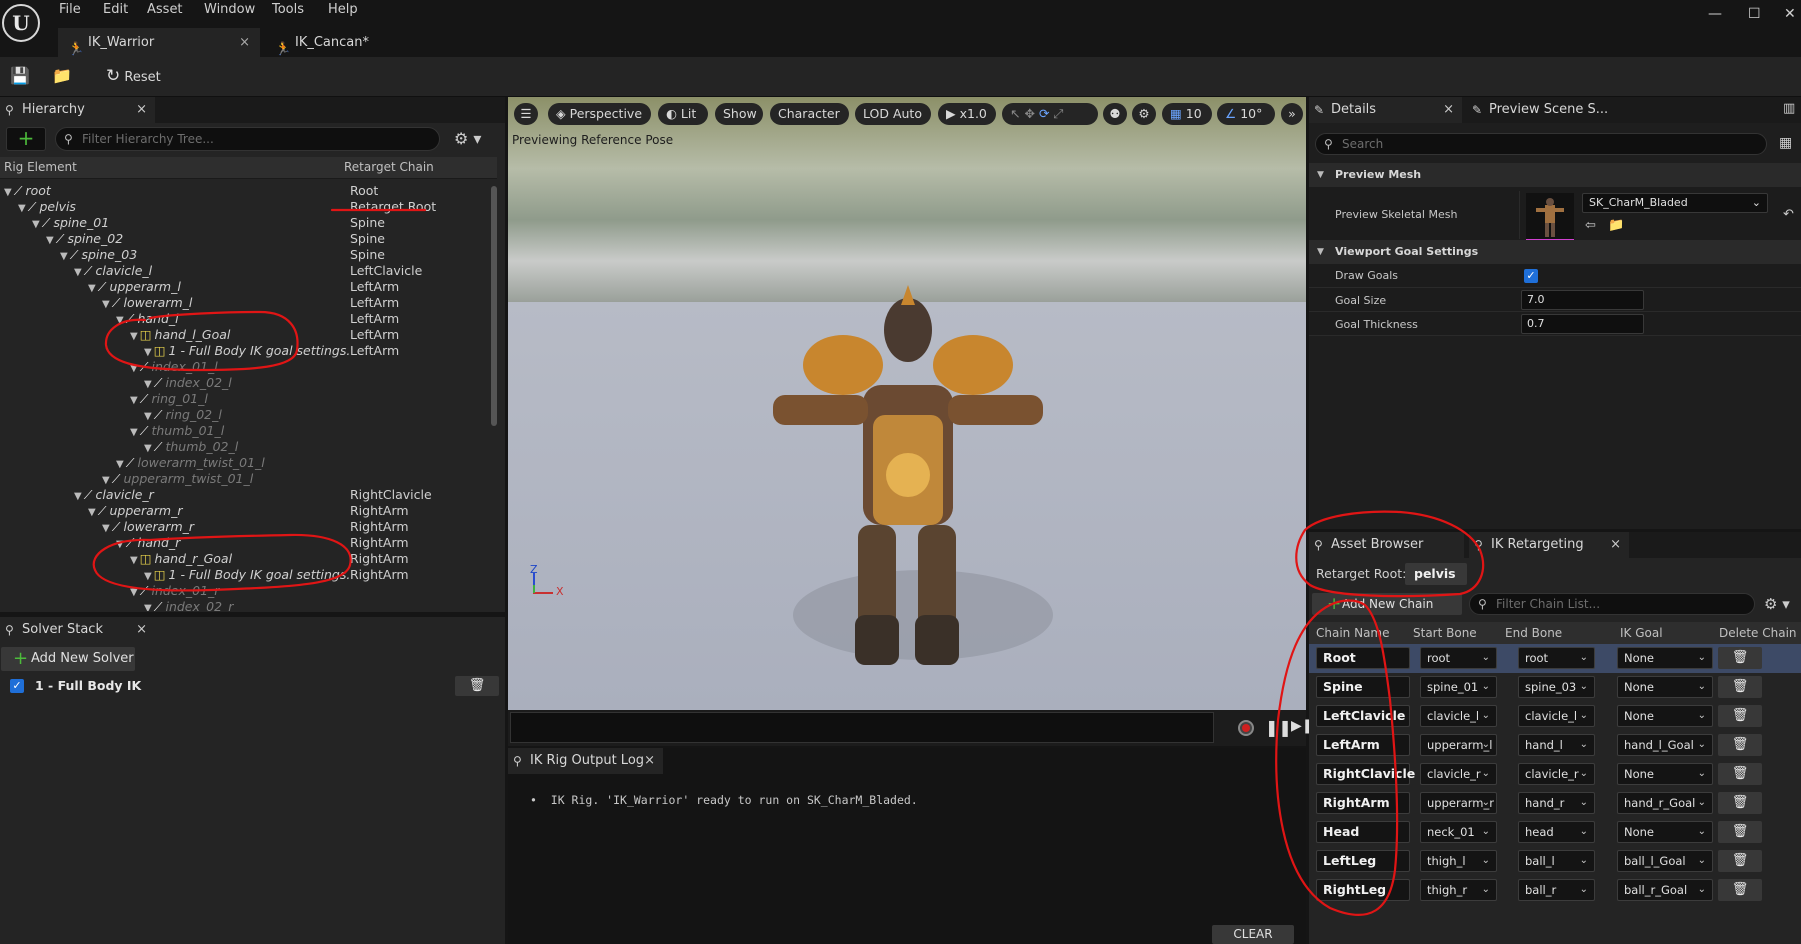 The width and height of the screenshot is (1801, 944). What do you see at coordinates (180, 335) in the screenshot?
I see `hierarchy-row: ▼ ◫ hand_l_Goal` at bounding box center [180, 335].